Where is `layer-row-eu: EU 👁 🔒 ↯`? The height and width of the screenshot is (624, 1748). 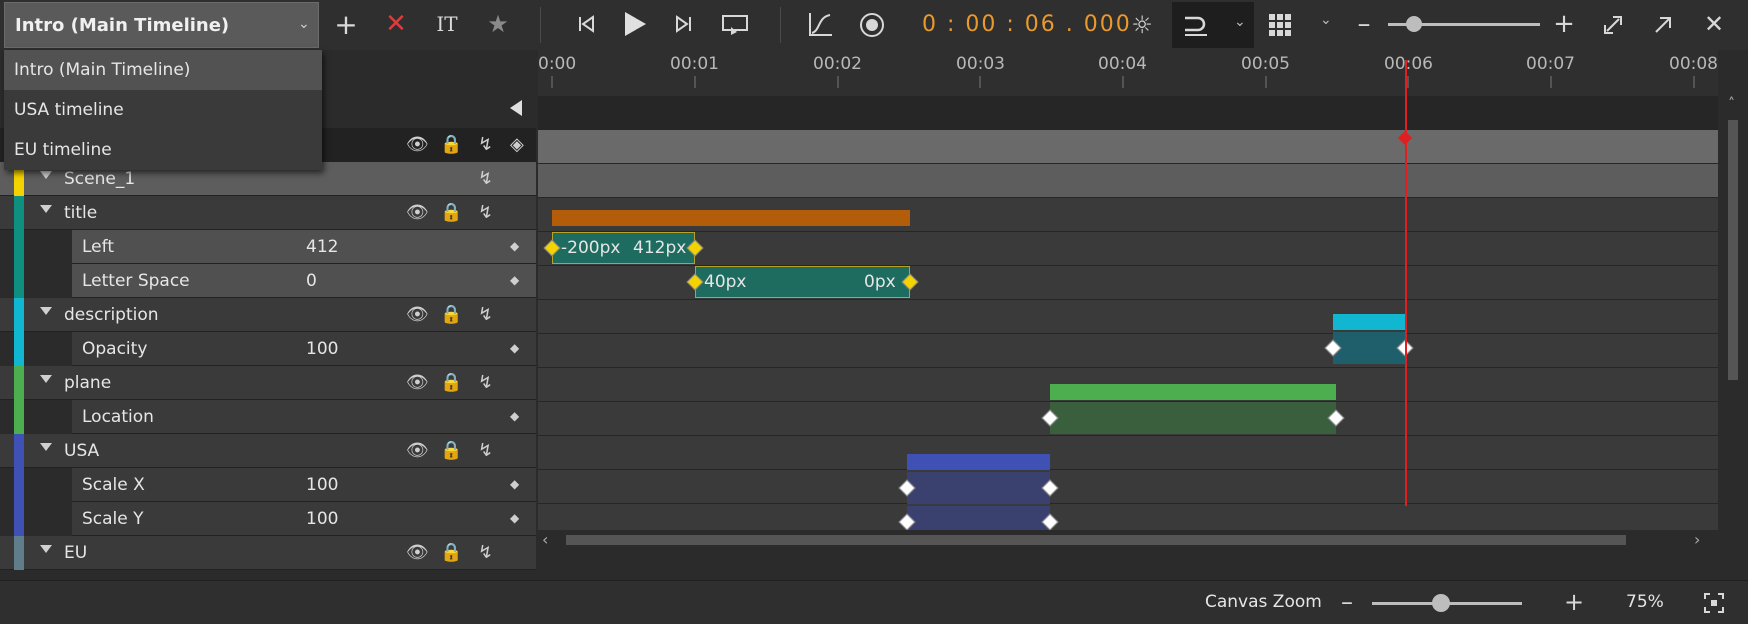 layer-row-eu: EU 👁 🔒 ↯ is located at coordinates (268, 553).